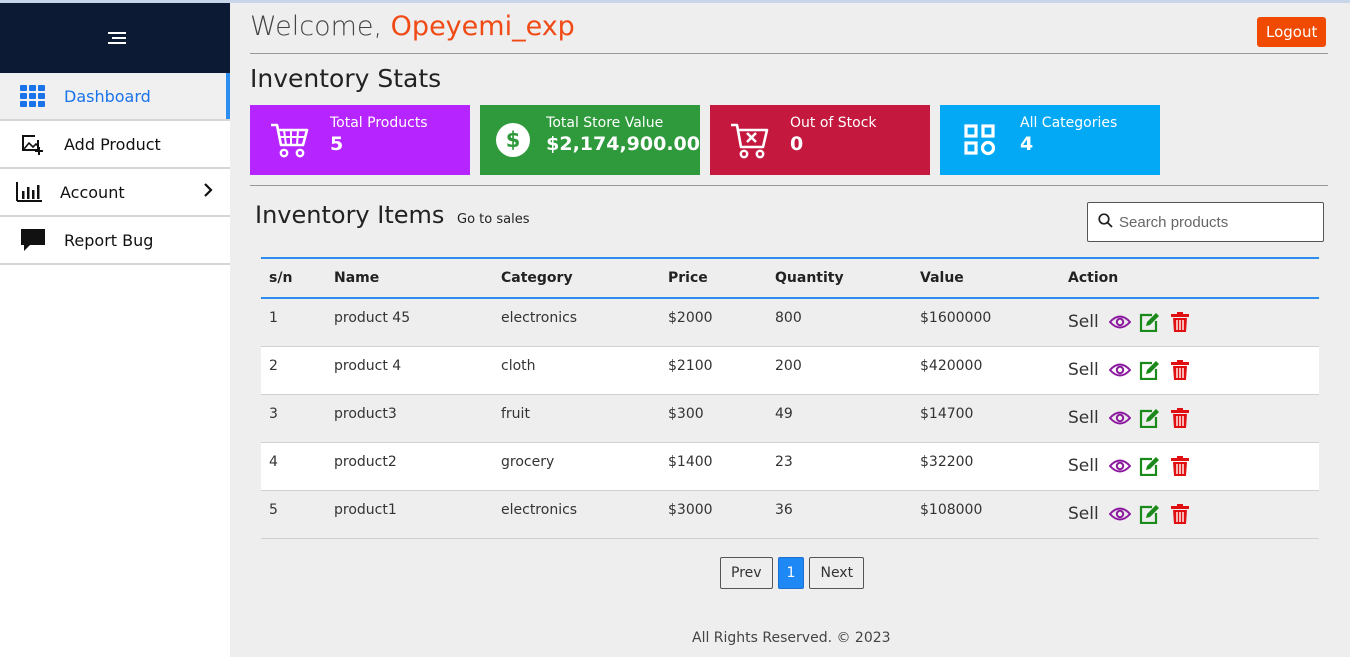  What do you see at coordinates (1027, 144) in the screenshot?
I see `stat-value: 4` at bounding box center [1027, 144].